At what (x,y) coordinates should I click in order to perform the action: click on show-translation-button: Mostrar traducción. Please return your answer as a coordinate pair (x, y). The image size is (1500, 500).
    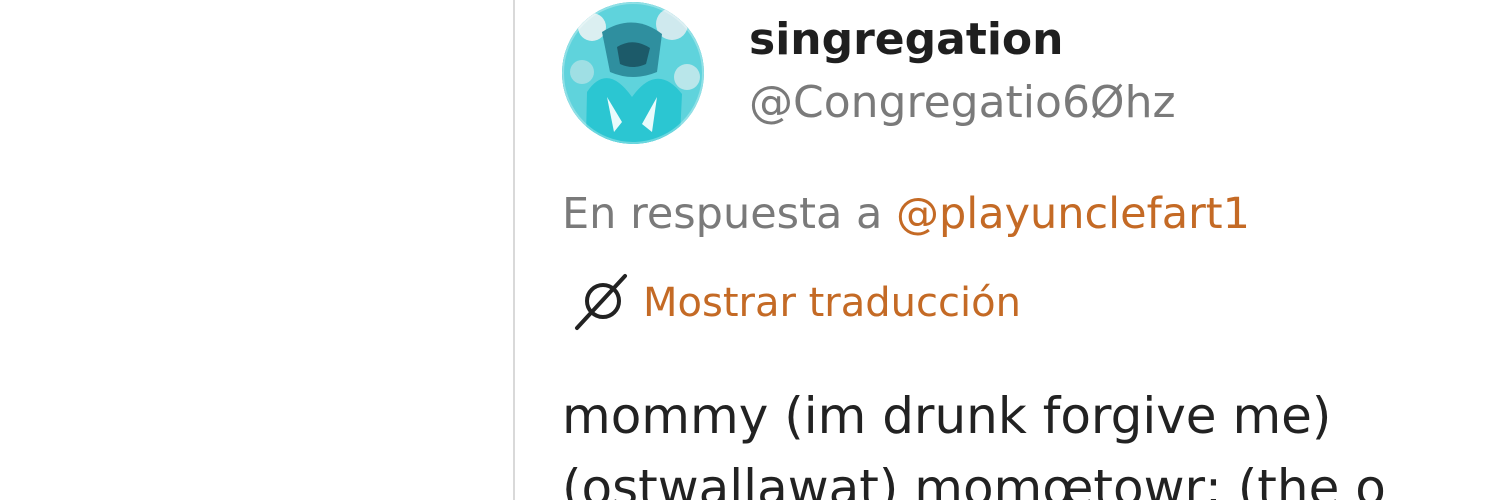
    Looking at the image, I should click on (797, 303).